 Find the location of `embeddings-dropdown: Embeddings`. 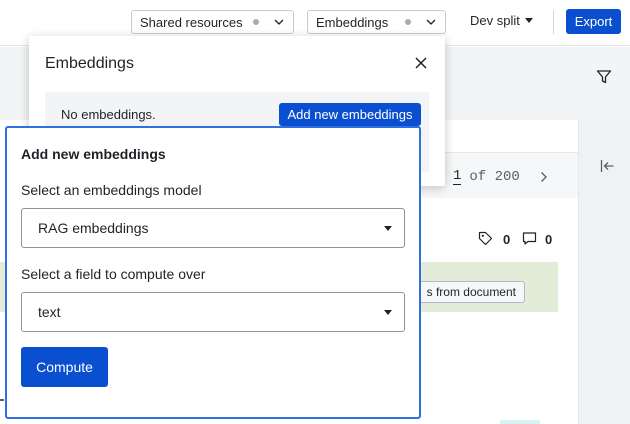

embeddings-dropdown: Embeddings is located at coordinates (376, 22).